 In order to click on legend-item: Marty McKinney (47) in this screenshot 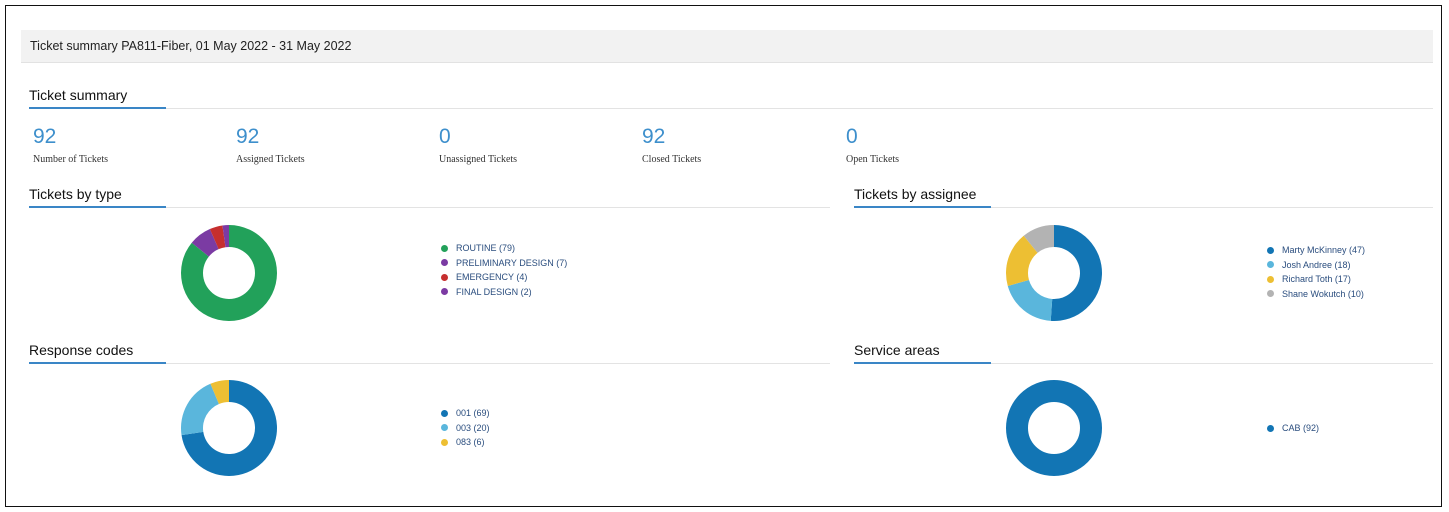, I will do `click(1316, 250)`.